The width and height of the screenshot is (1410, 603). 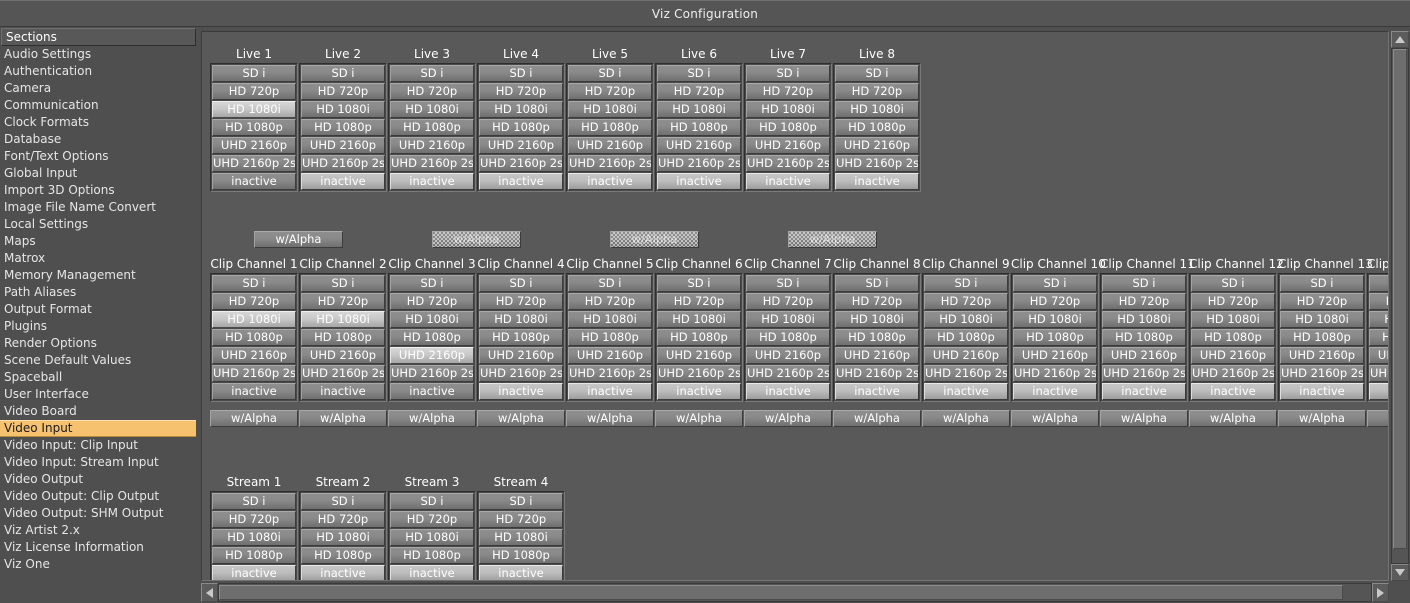 I want to click on sidebar-item-viz-one: Viz One, so click(x=98, y=564).